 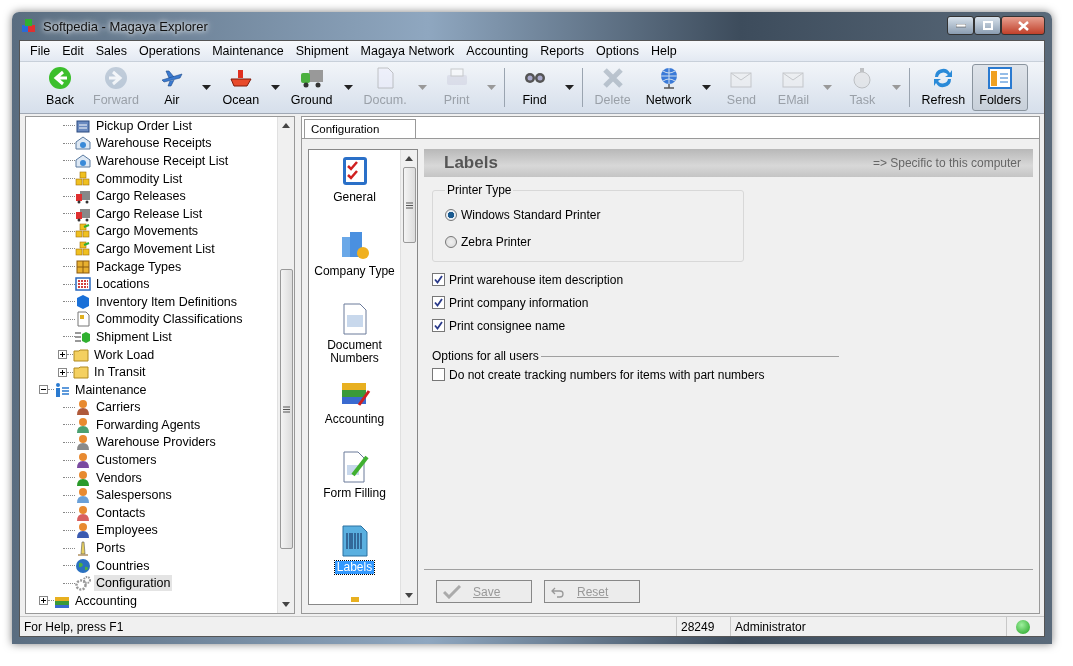 I want to click on window-title: Softpedia - Magaya Explorer, so click(x=126, y=26).